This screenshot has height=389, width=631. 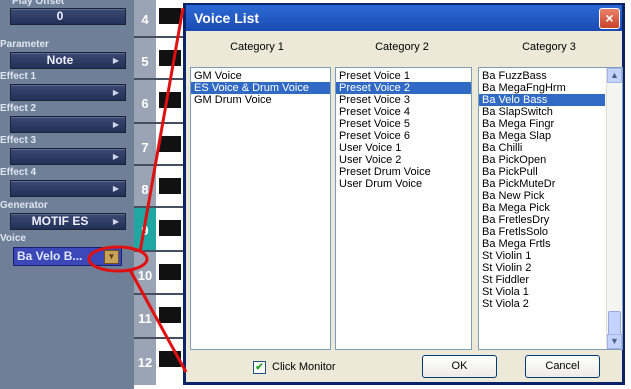 I want to click on category3-item: Ba FretlsSolo, so click(x=542, y=232).